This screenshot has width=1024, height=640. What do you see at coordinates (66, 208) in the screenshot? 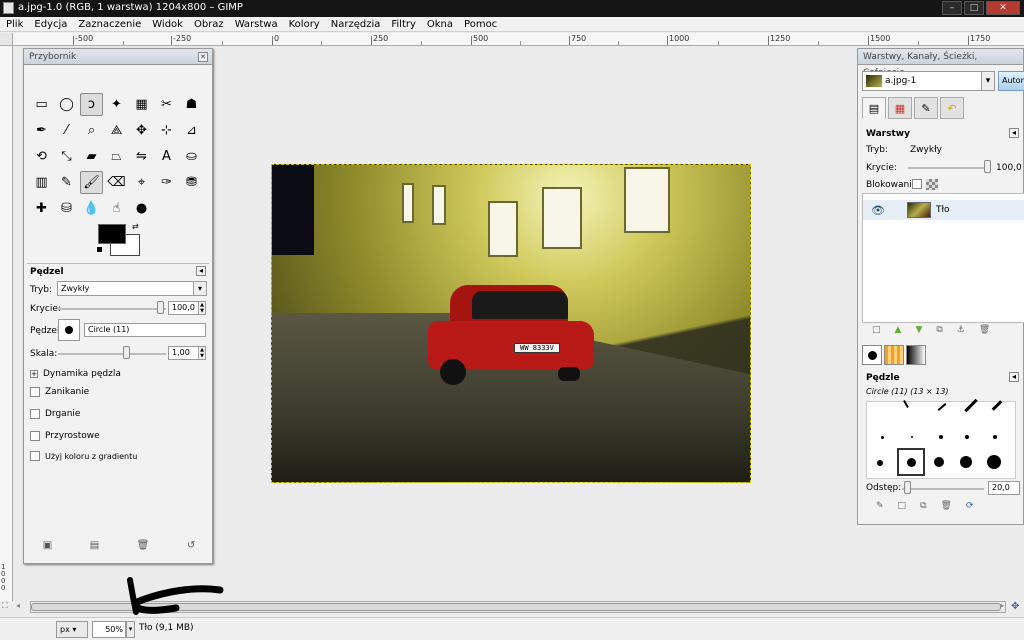
I see `perspective-clone-icon: ⛁` at bounding box center [66, 208].